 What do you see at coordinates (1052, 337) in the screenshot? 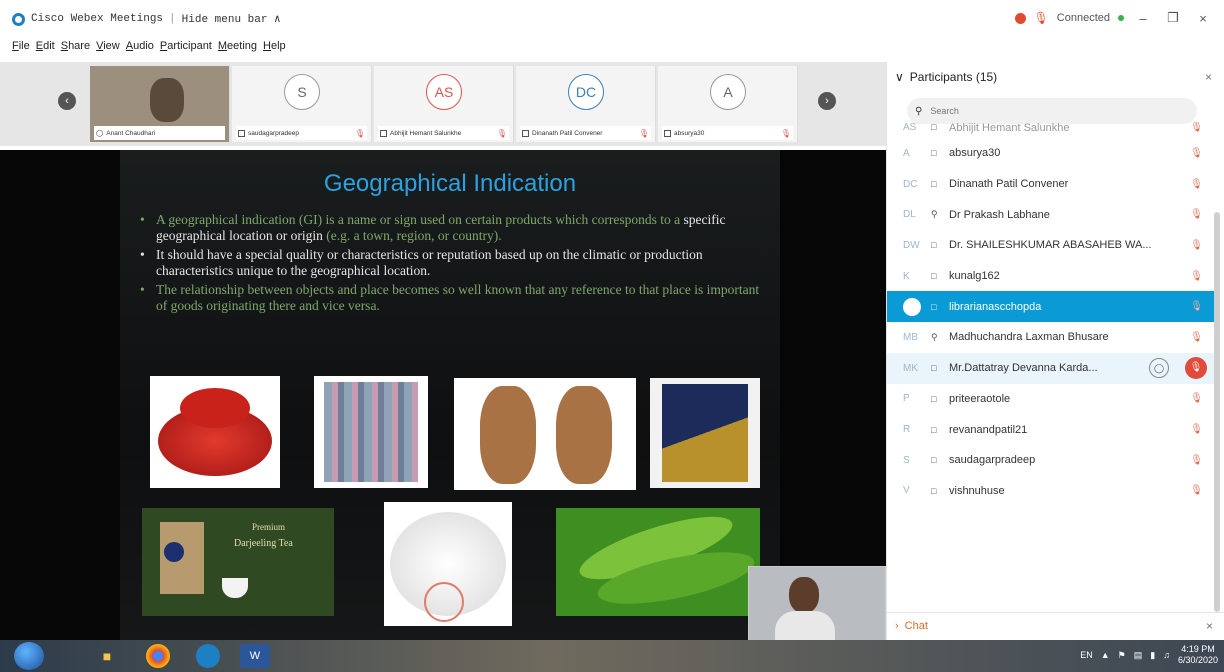
I see `participant-row: MB ⚲ Madhuchandra Laxman Bhusare 🎙` at bounding box center [1052, 337].